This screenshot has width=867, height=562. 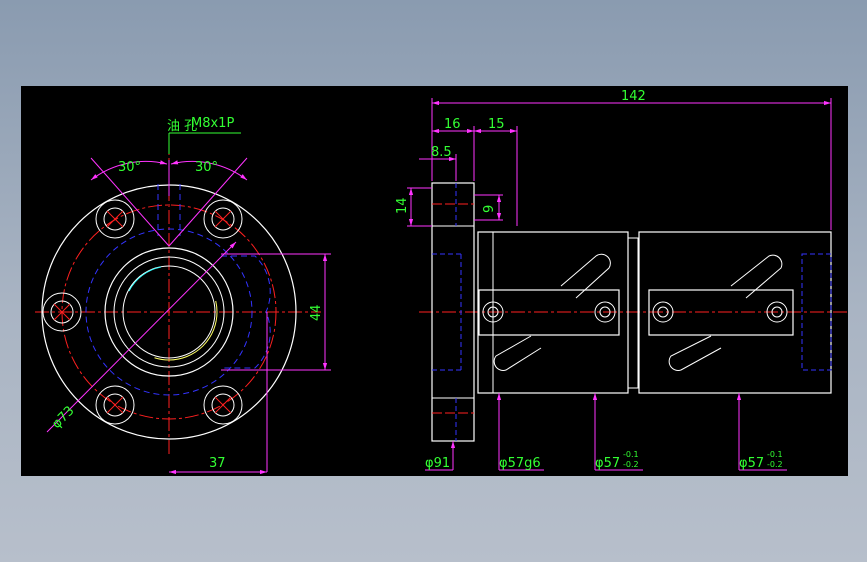 I want to click on angle-dimension: 30° 30°, so click(x=169, y=202).